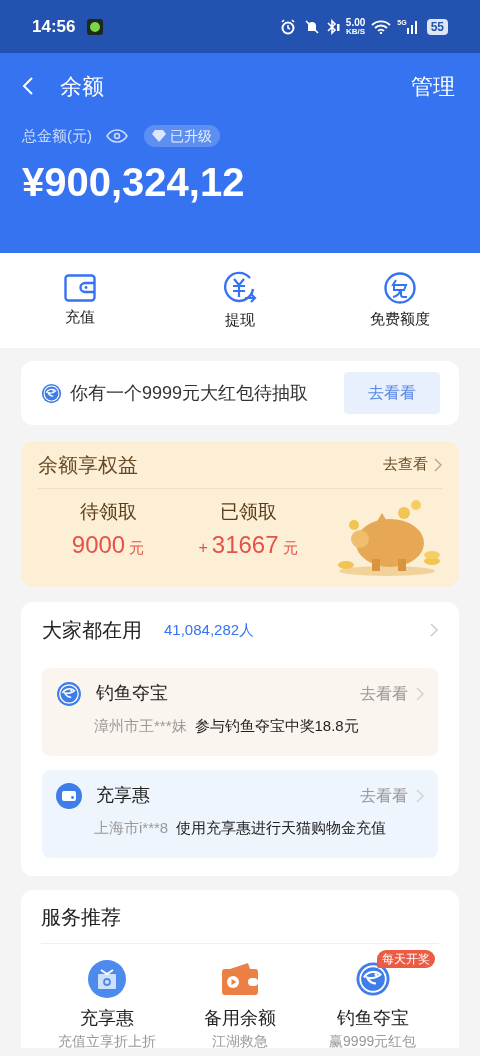  What do you see at coordinates (131, 828) in the screenshot?
I see `user-name: 上海市i***8` at bounding box center [131, 828].